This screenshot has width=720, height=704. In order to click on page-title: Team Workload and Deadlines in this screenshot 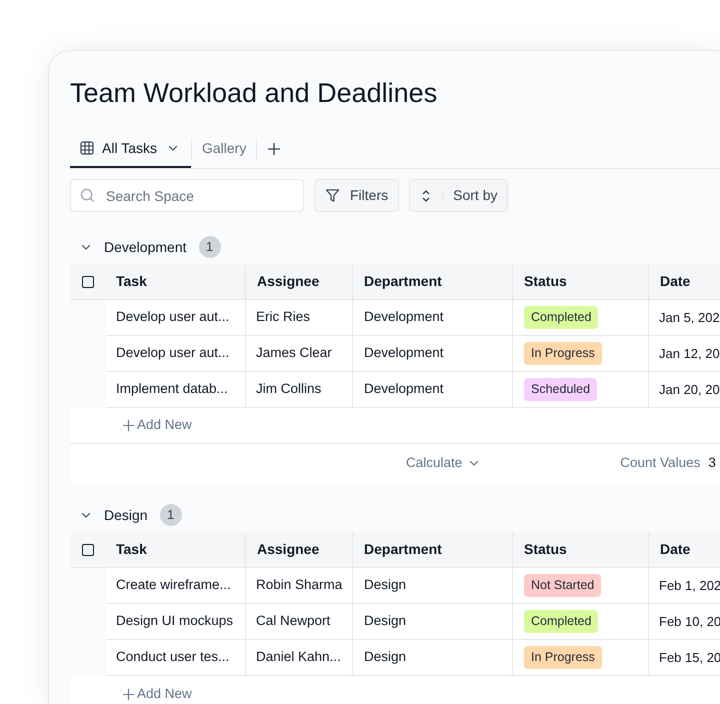, I will do `click(254, 93)`.